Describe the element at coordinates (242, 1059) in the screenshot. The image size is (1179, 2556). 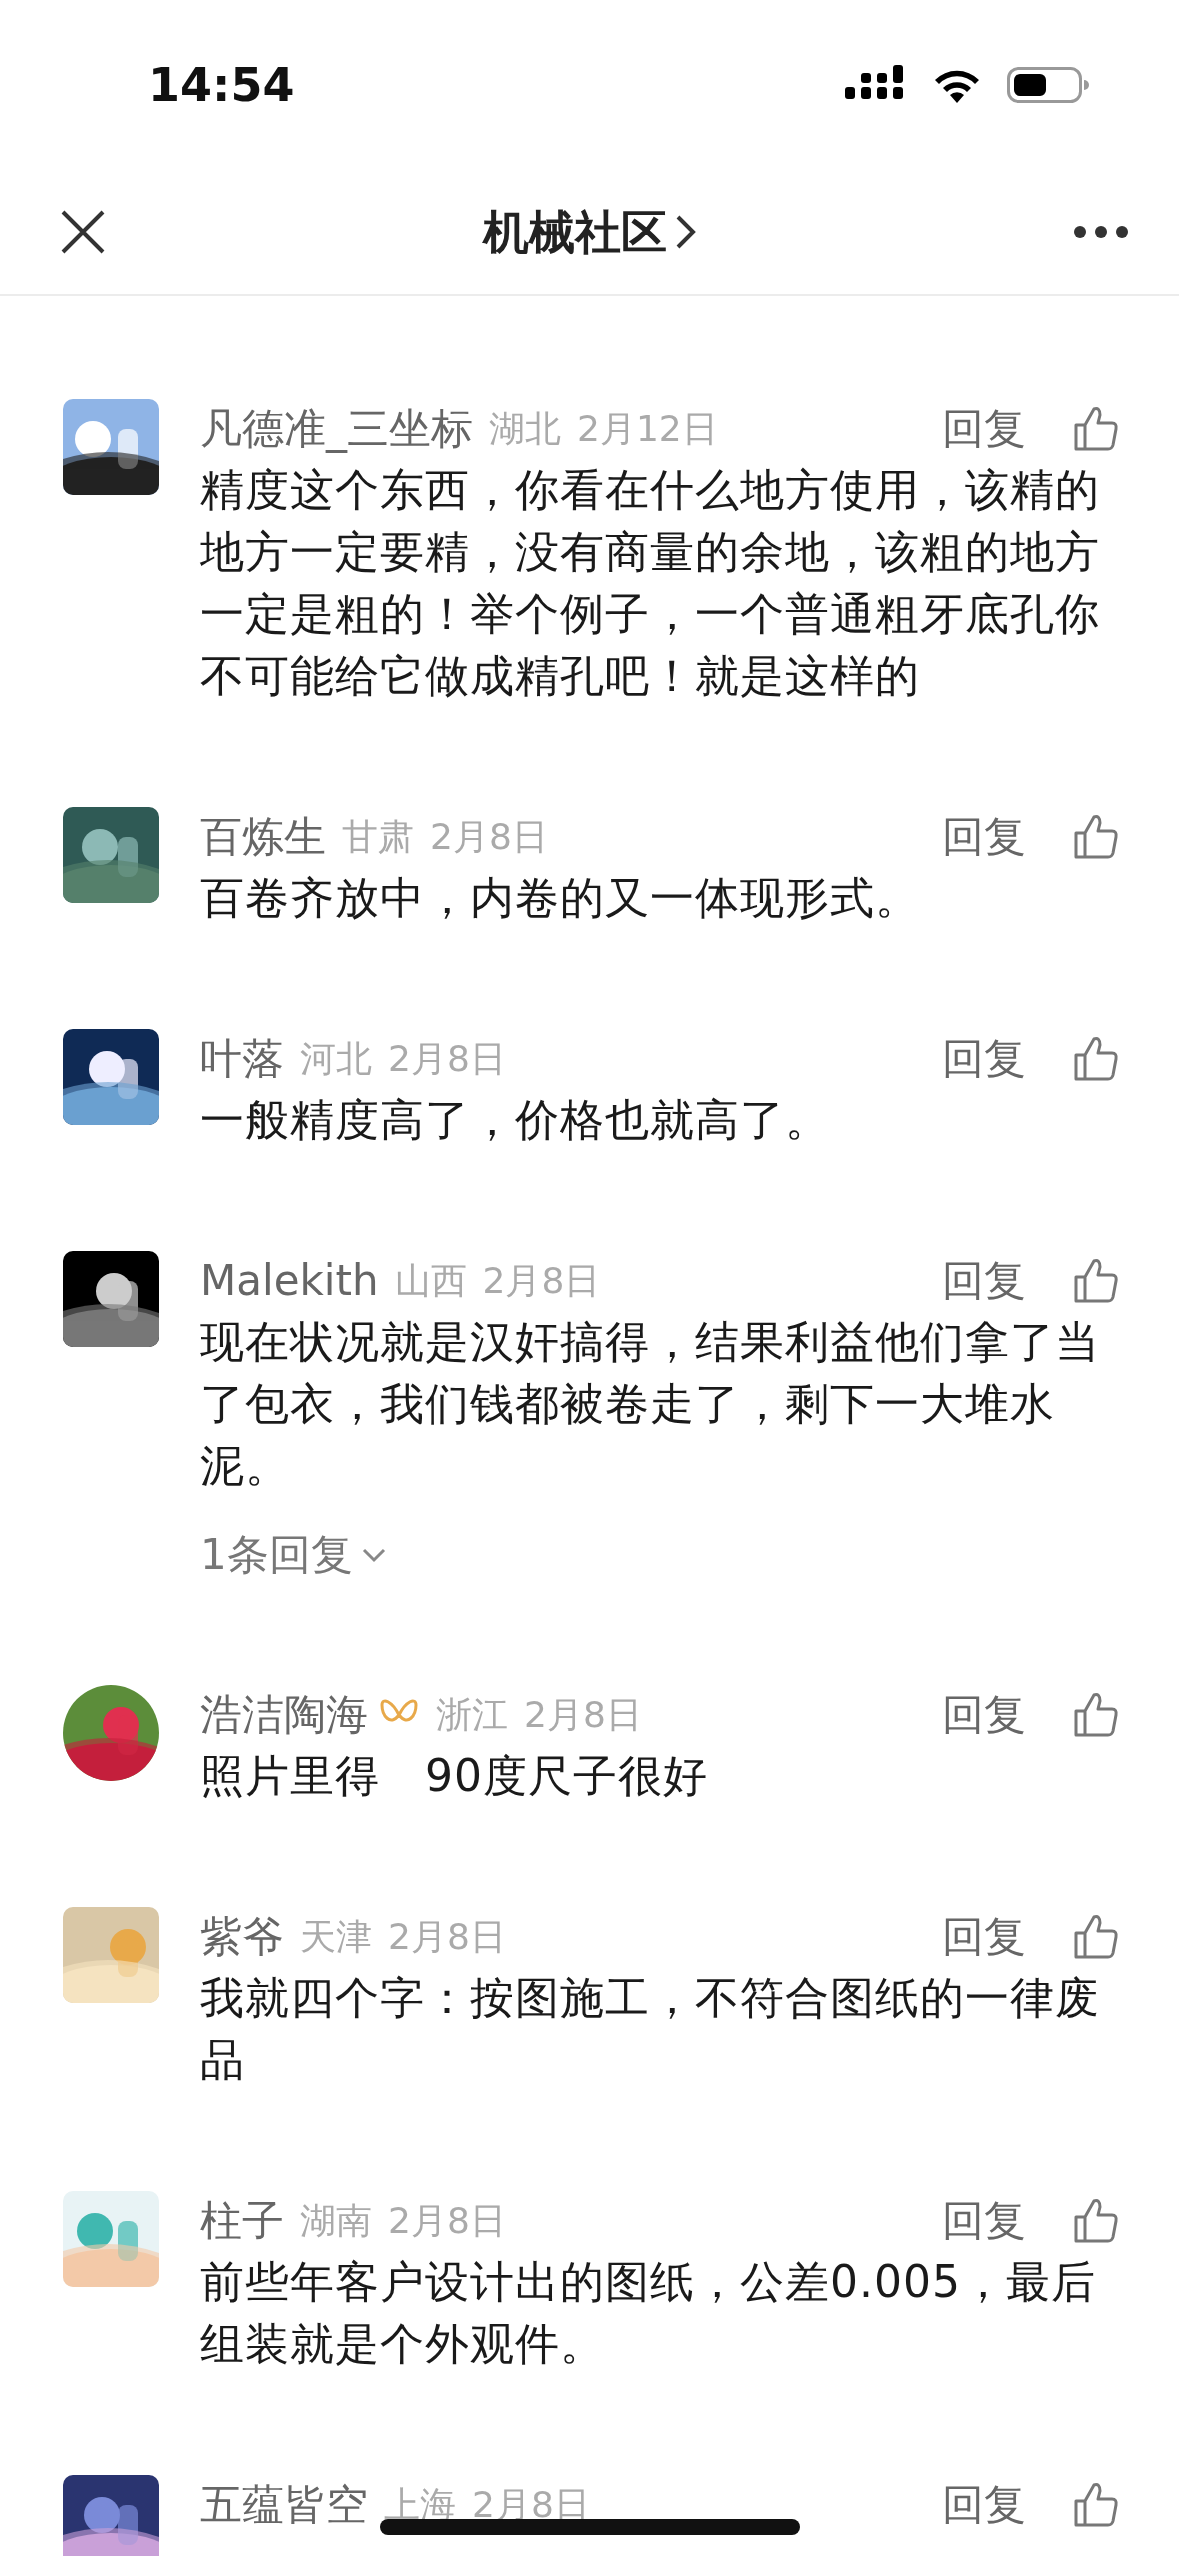
I see `user-name: 叶落` at that location.